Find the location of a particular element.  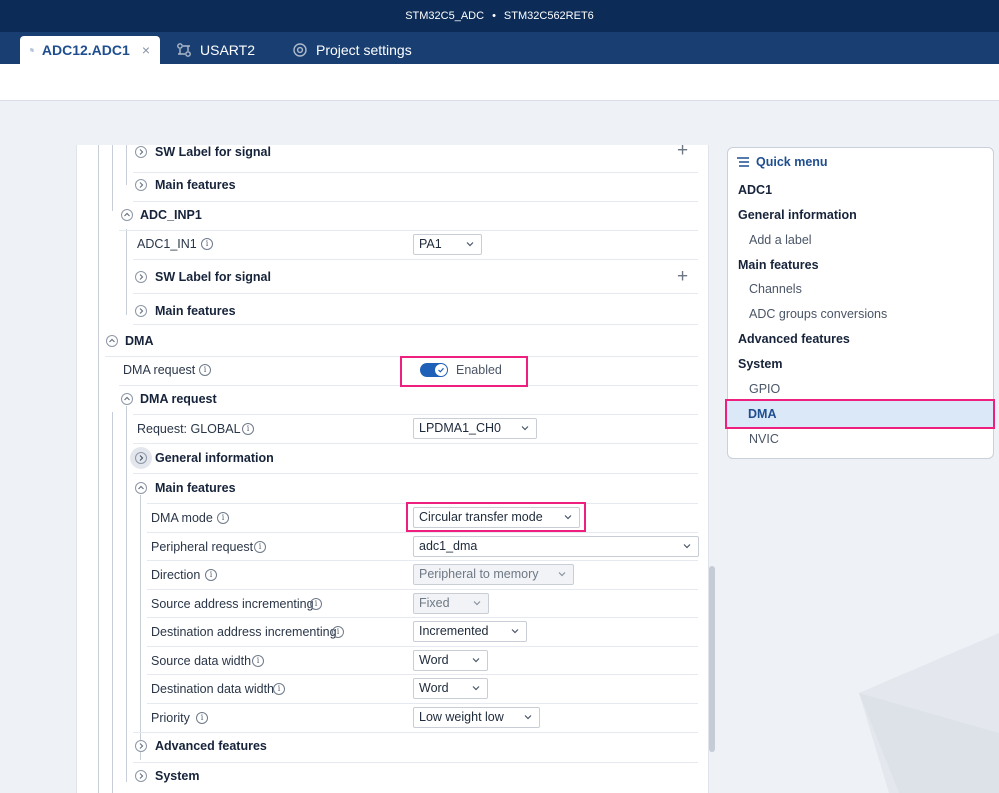

dma-request-label: DMA request is located at coordinates (159, 370).